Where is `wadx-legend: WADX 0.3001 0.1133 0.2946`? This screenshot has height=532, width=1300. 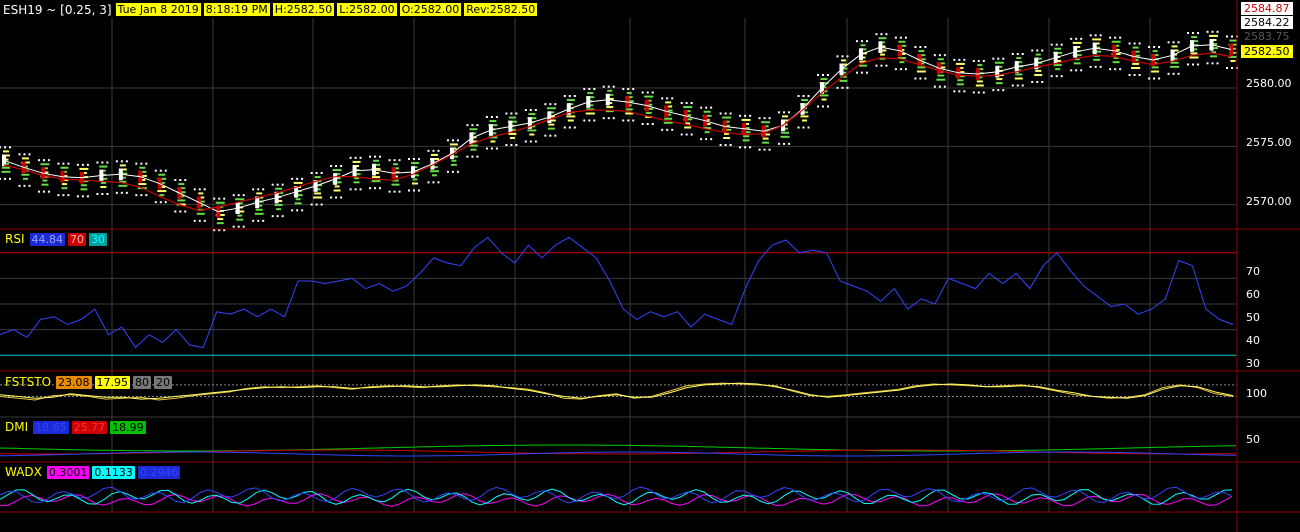
wadx-legend: WADX 0.3001 0.1133 0.2946 is located at coordinates (94, 472).